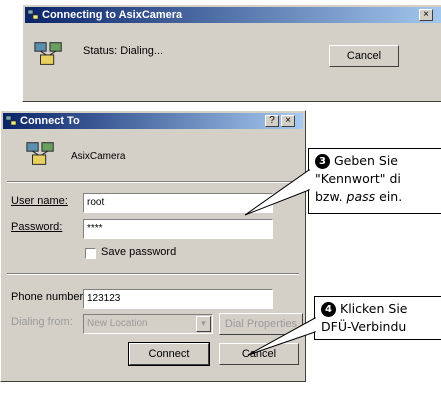 Image resolution: width=441 pixels, height=413 pixels. I want to click on step4-number: 4, so click(328, 309).